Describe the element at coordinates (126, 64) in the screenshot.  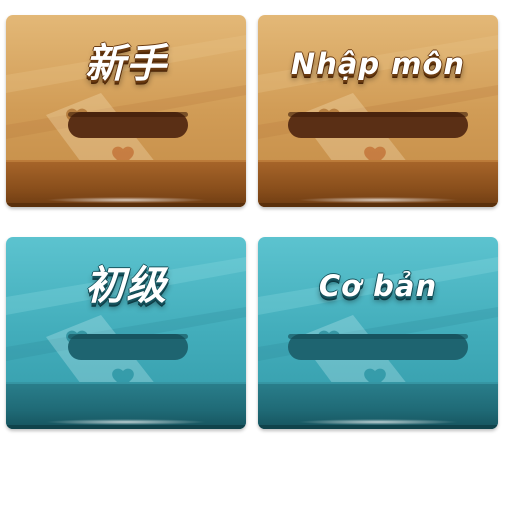
I see `card-title: 新手` at that location.